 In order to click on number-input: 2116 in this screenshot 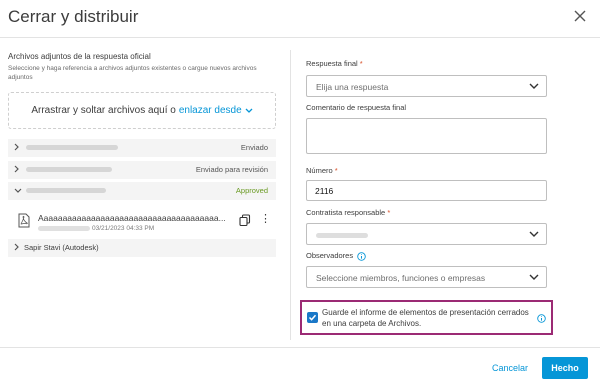, I will do `click(426, 190)`.